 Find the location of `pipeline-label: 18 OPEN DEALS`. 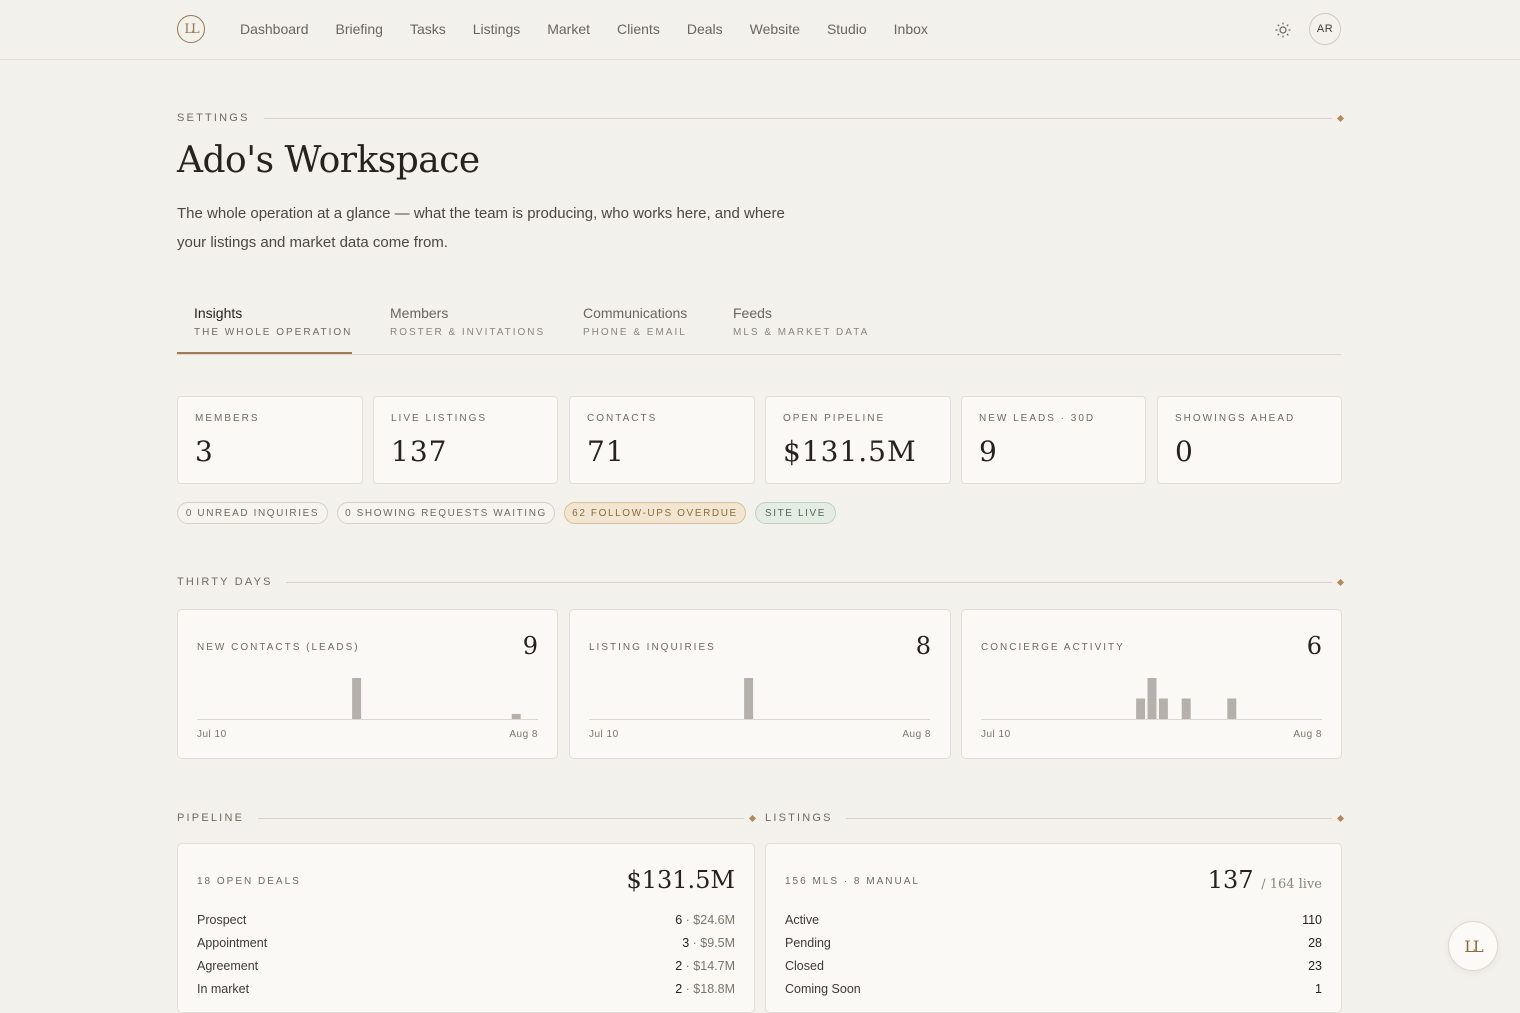

pipeline-label: 18 OPEN DEALS is located at coordinates (249, 881).